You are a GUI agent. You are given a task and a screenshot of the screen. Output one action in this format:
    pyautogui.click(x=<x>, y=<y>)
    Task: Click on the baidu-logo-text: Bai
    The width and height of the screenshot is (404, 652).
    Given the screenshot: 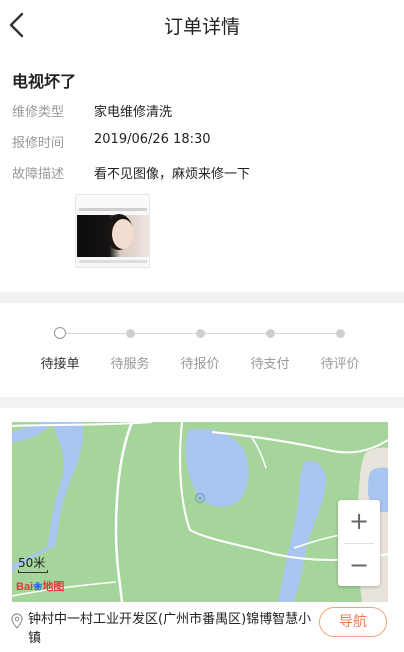 What is the action you would take?
    pyautogui.click(x=25, y=587)
    